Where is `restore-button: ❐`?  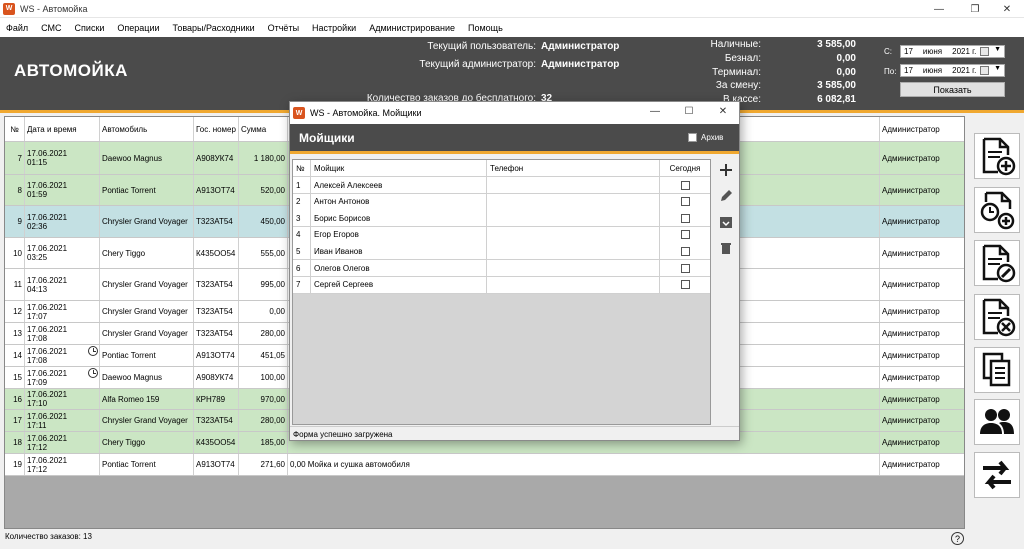 restore-button: ❐ is located at coordinates (975, 9).